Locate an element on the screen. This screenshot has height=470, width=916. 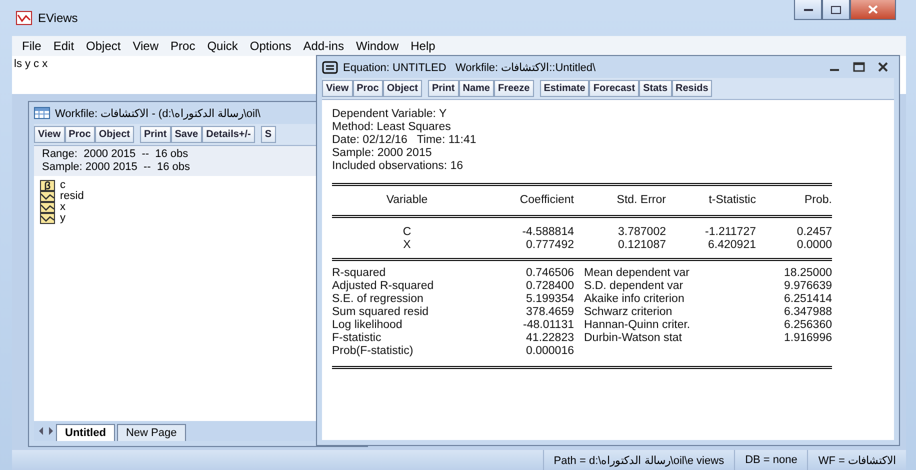
scroll-arrows-icon is located at coordinates (46, 431).